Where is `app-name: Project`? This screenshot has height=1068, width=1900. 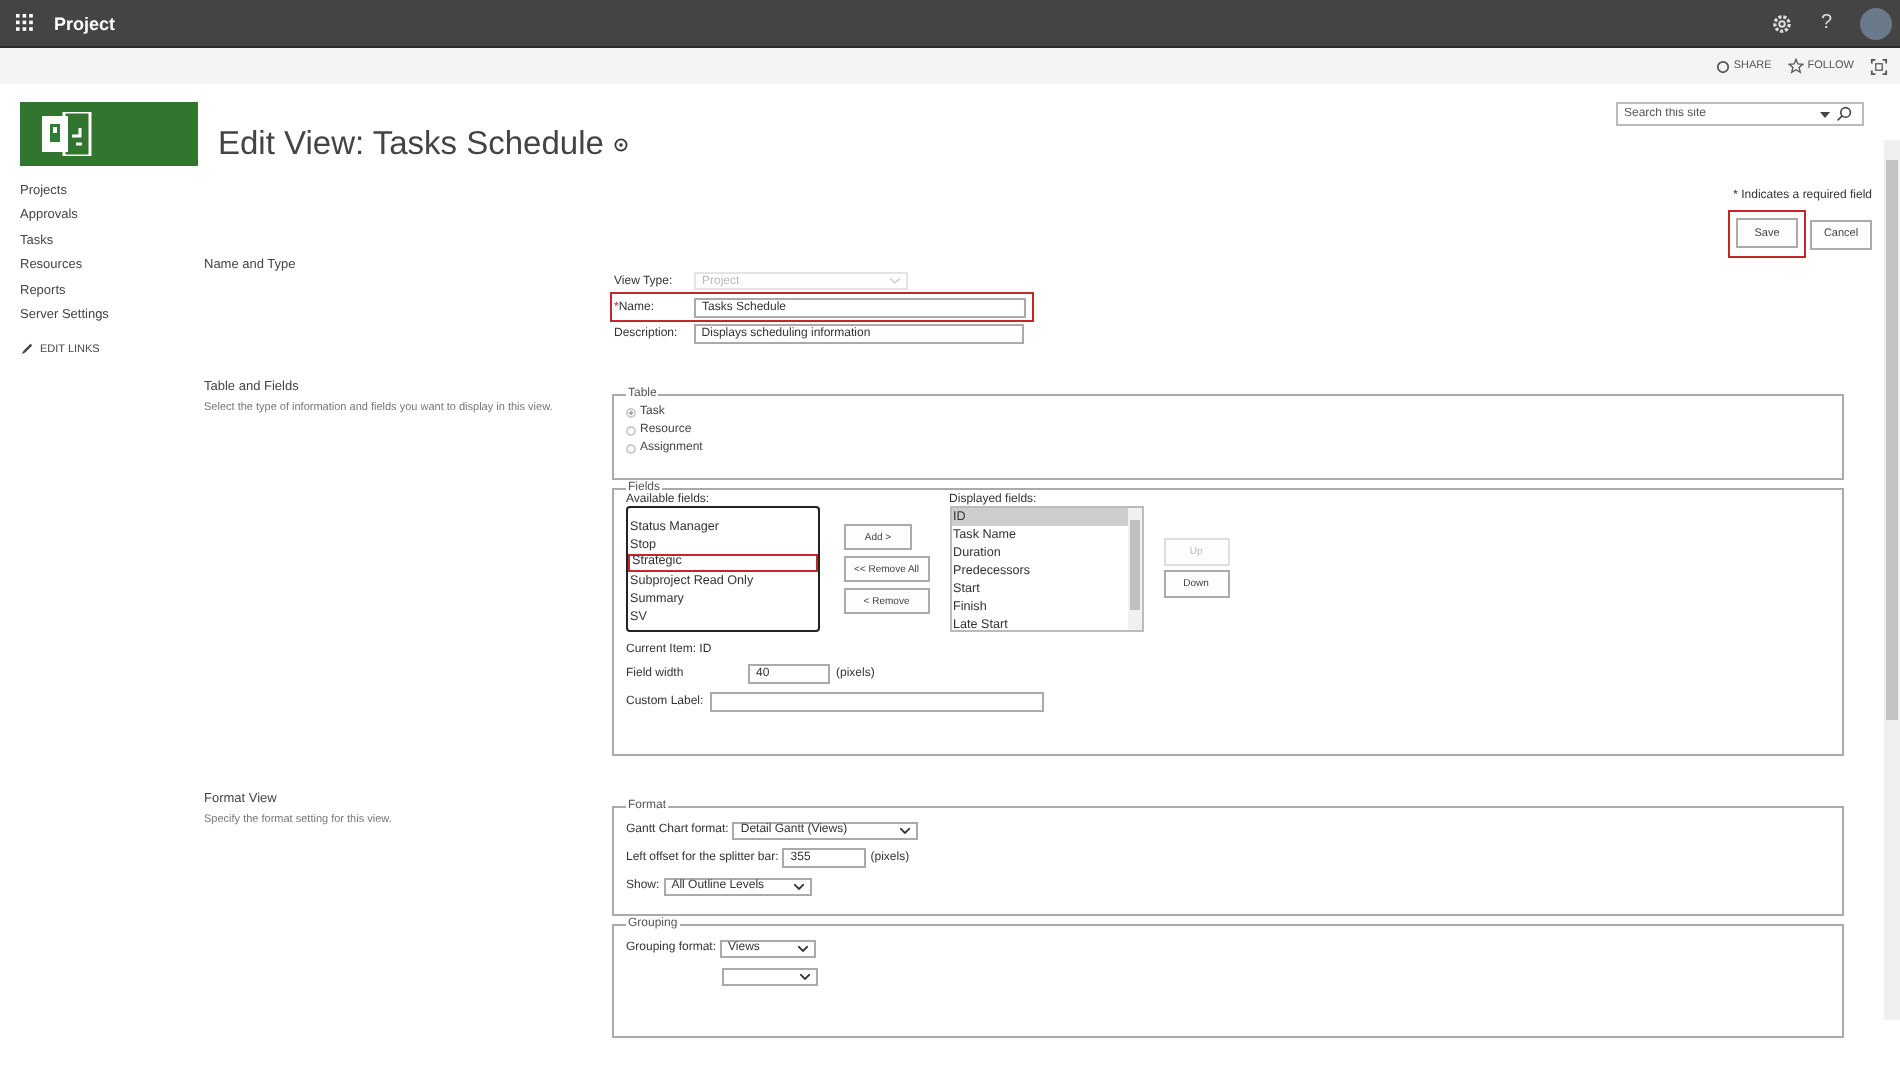 app-name: Project is located at coordinates (85, 23).